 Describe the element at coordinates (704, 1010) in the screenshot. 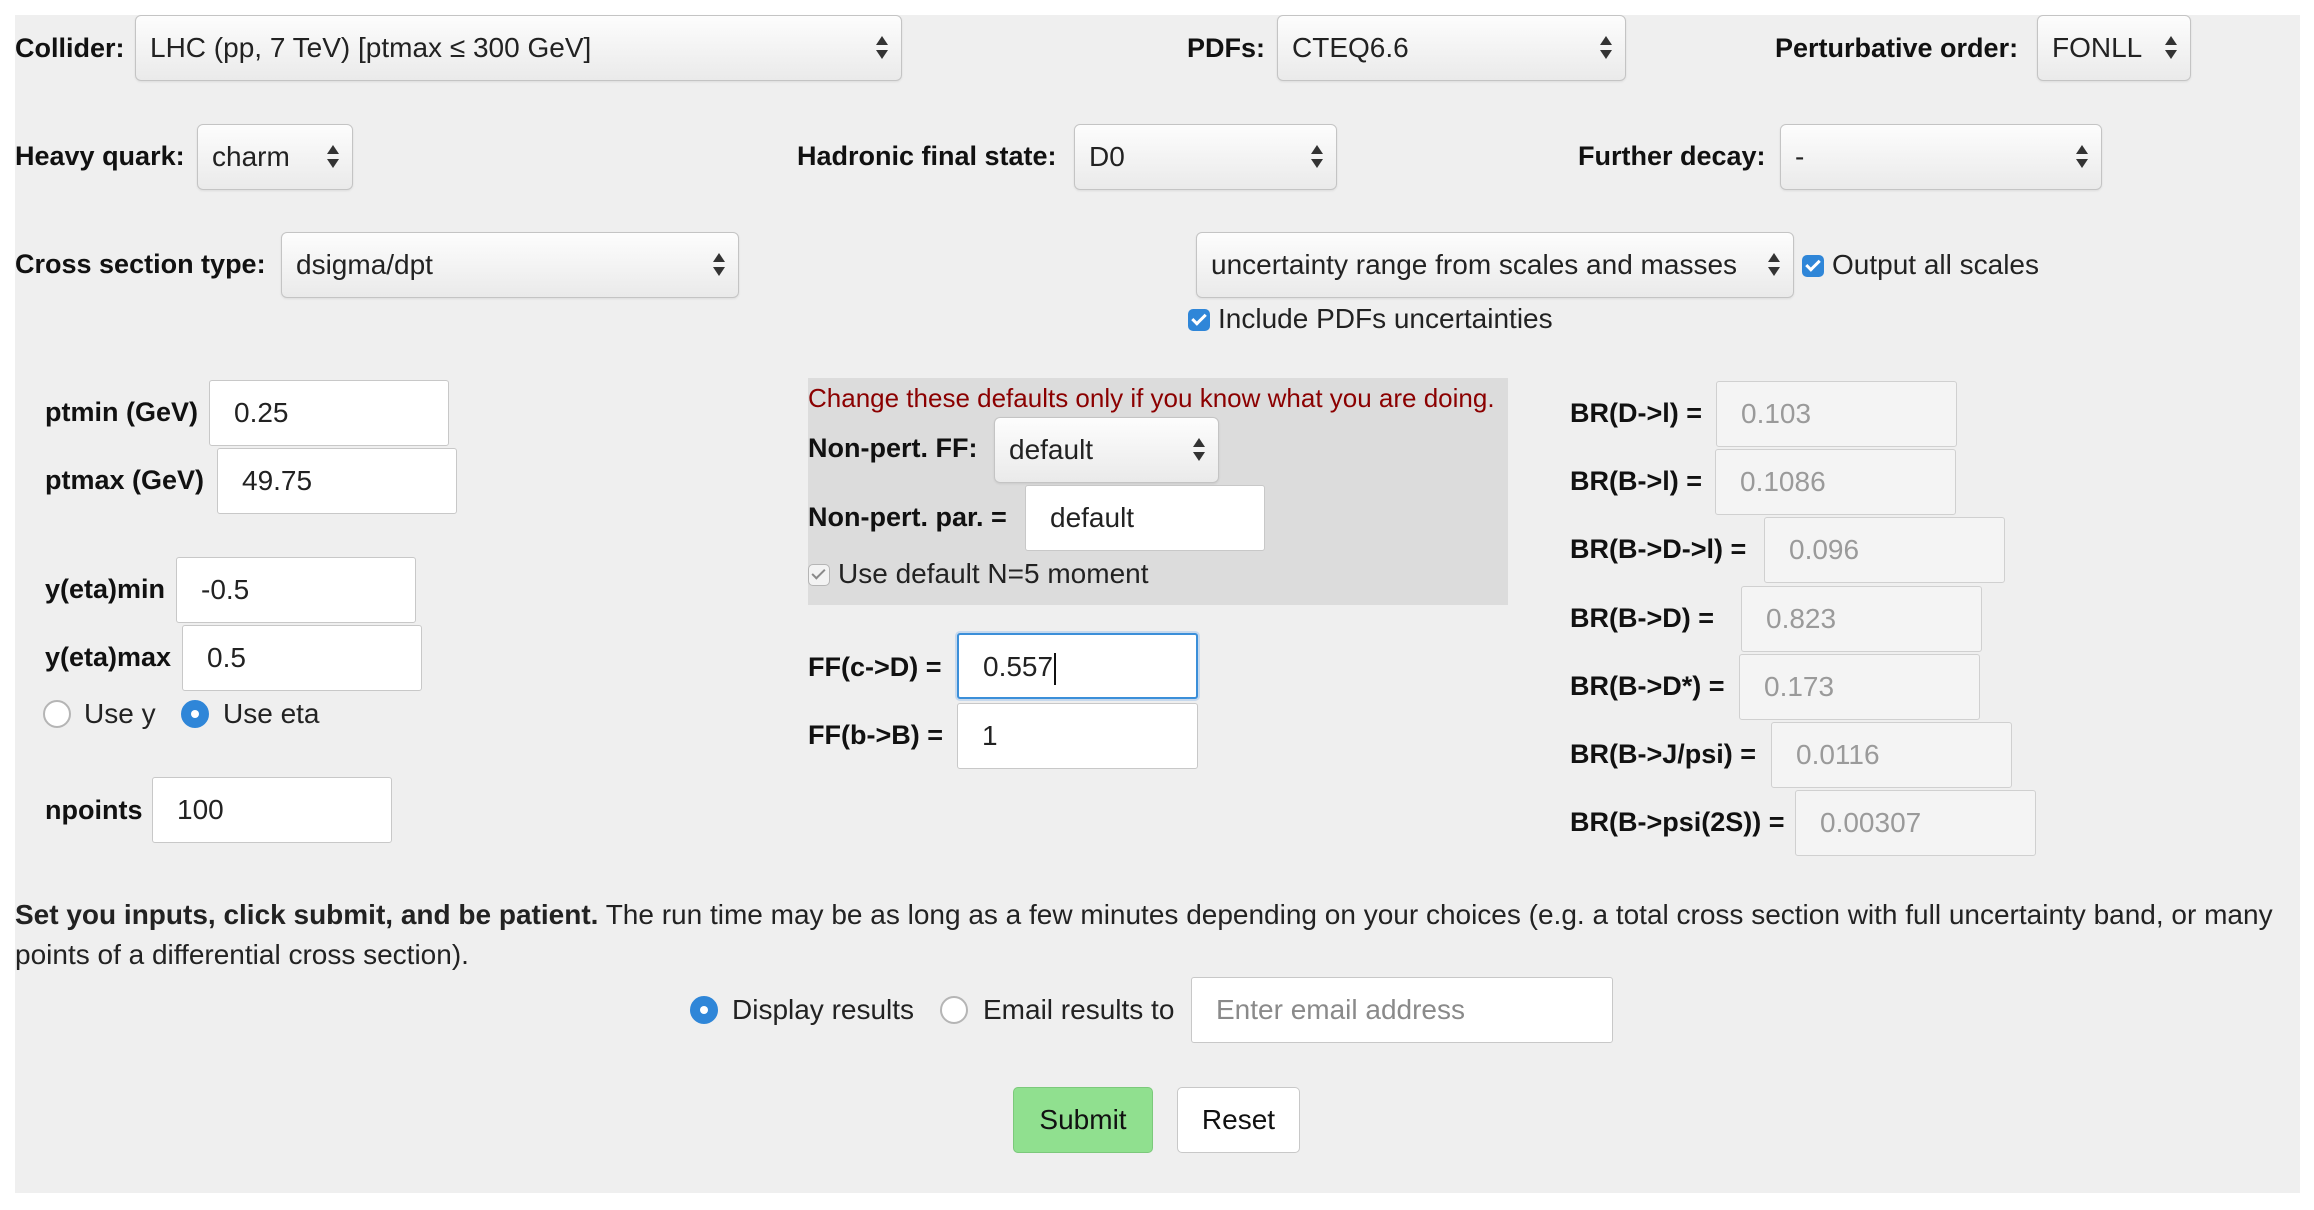

I see `display-results-radio` at that location.